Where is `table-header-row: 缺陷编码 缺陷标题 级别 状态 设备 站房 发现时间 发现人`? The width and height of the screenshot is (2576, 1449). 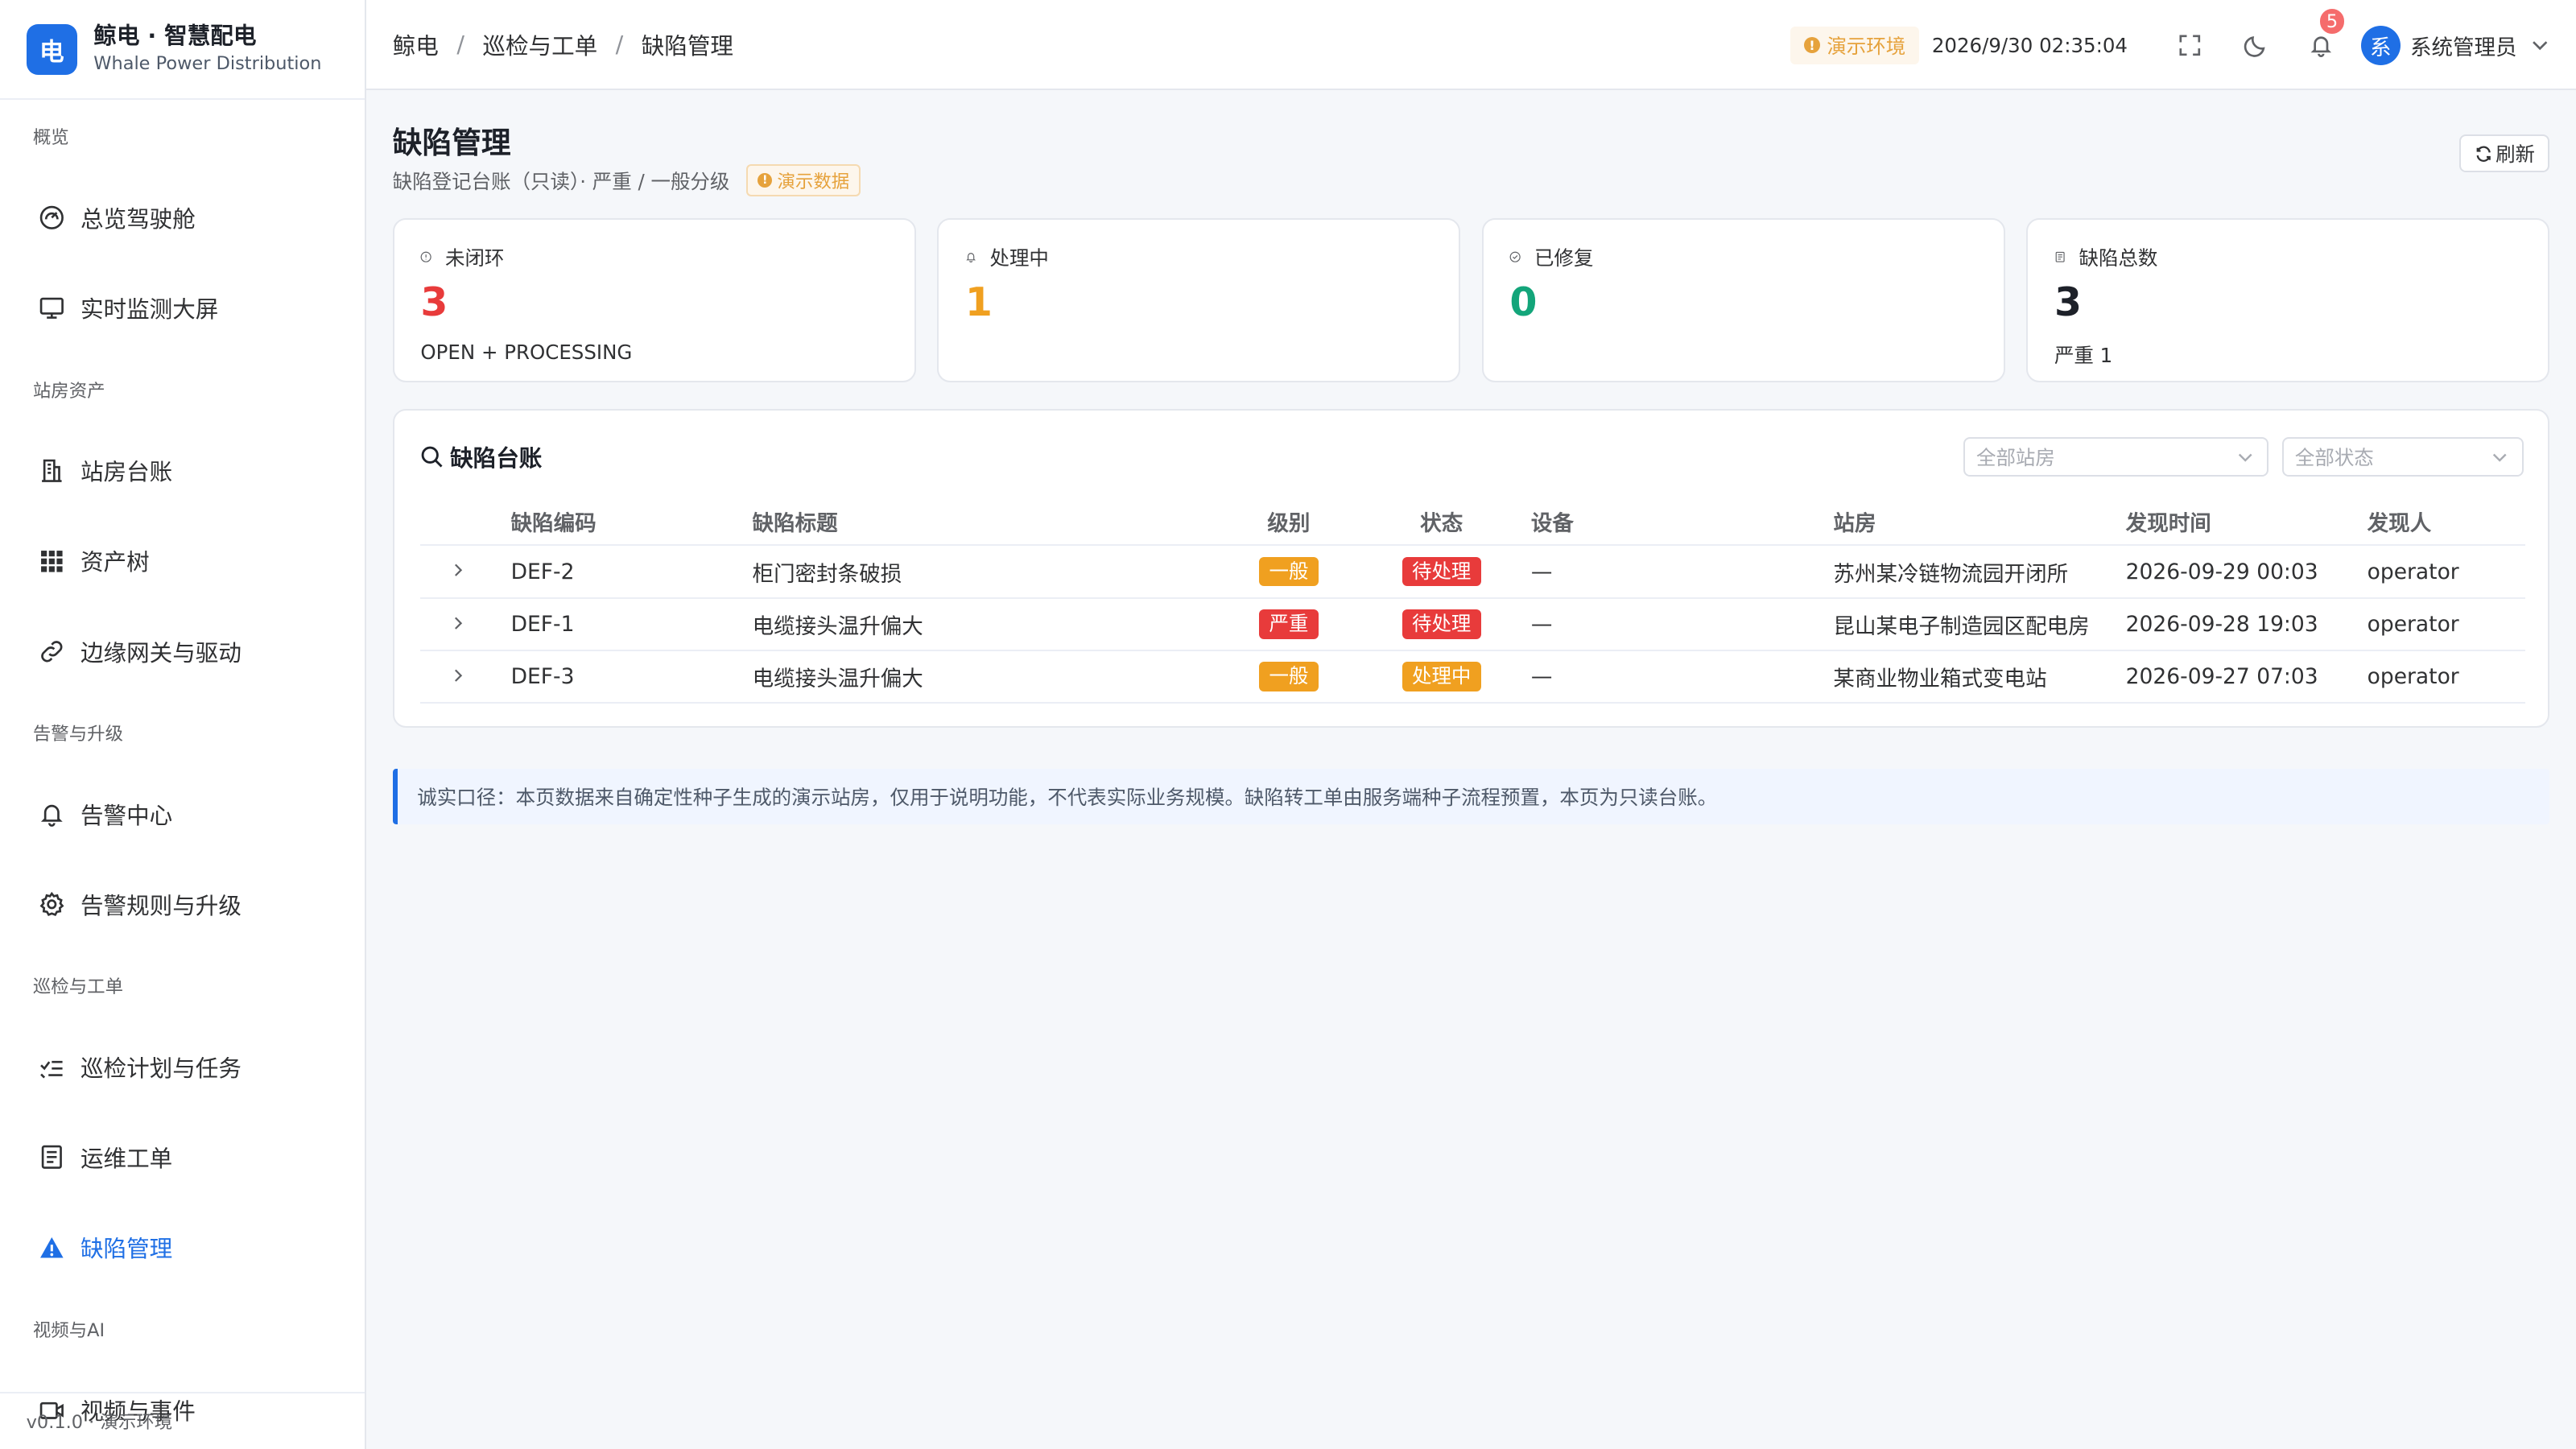 table-header-row: 缺陷编码 缺陷标题 级别 状态 设备 站房 发现时间 发现人 is located at coordinates (1472, 522).